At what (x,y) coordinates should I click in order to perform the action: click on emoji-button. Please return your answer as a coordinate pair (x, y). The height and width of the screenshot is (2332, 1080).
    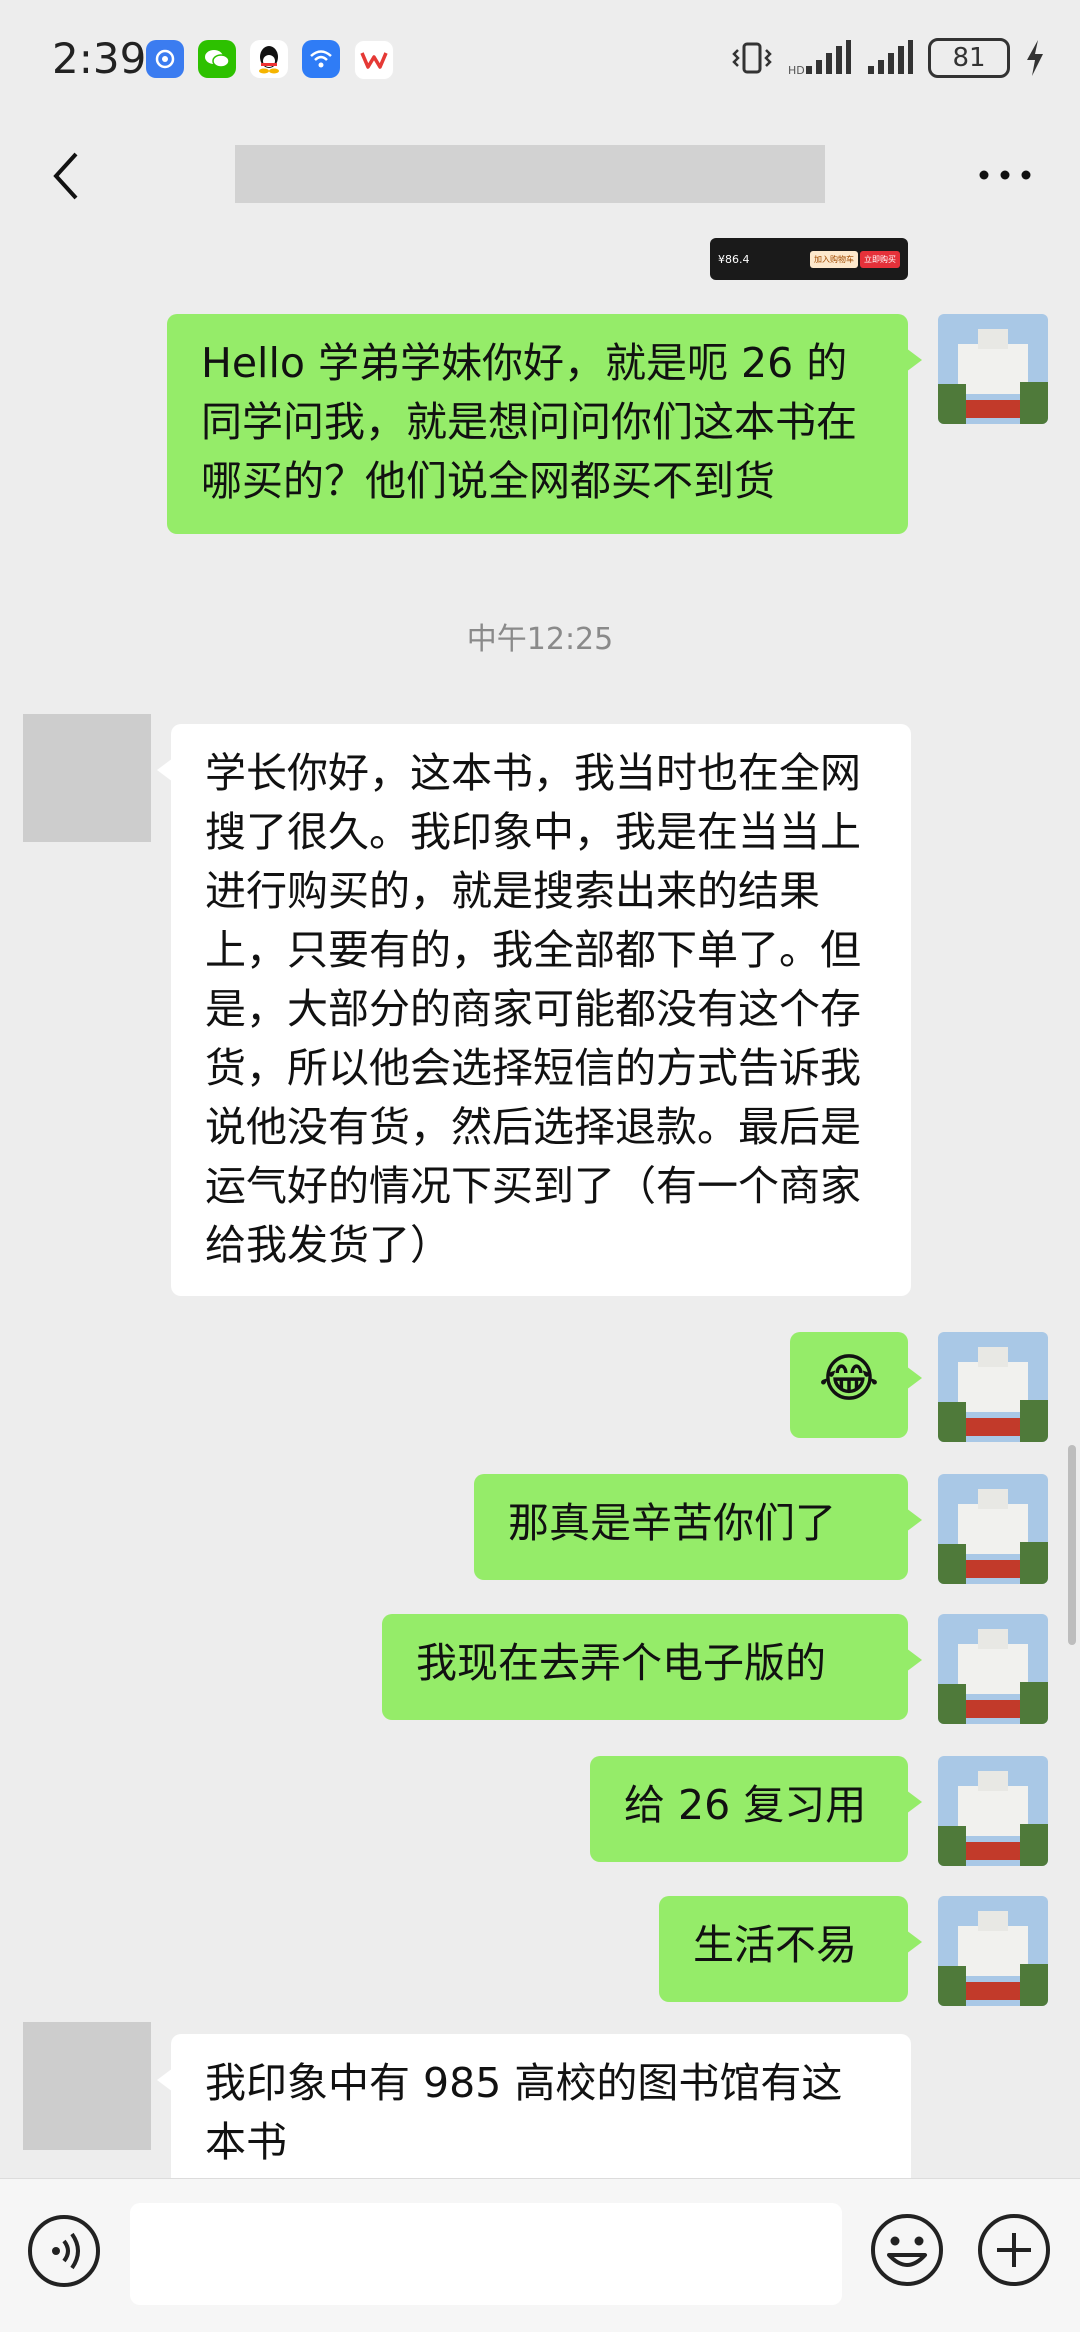
    Looking at the image, I should click on (907, 2250).